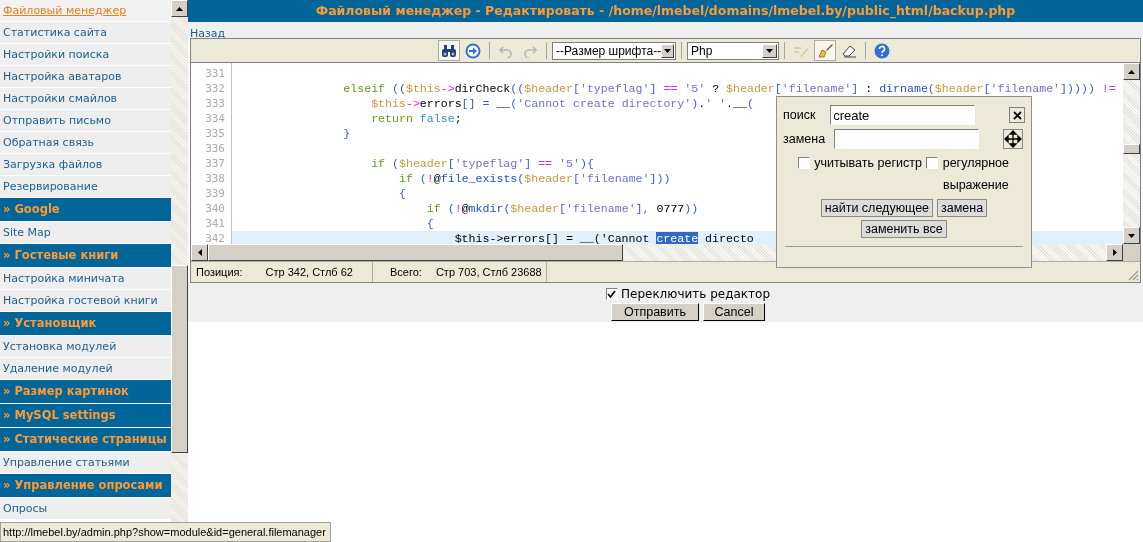 The width and height of the screenshot is (1143, 542). Describe the element at coordinates (614, 50) in the screenshot. I see `font-size-select: --Размер шрифта--` at that location.